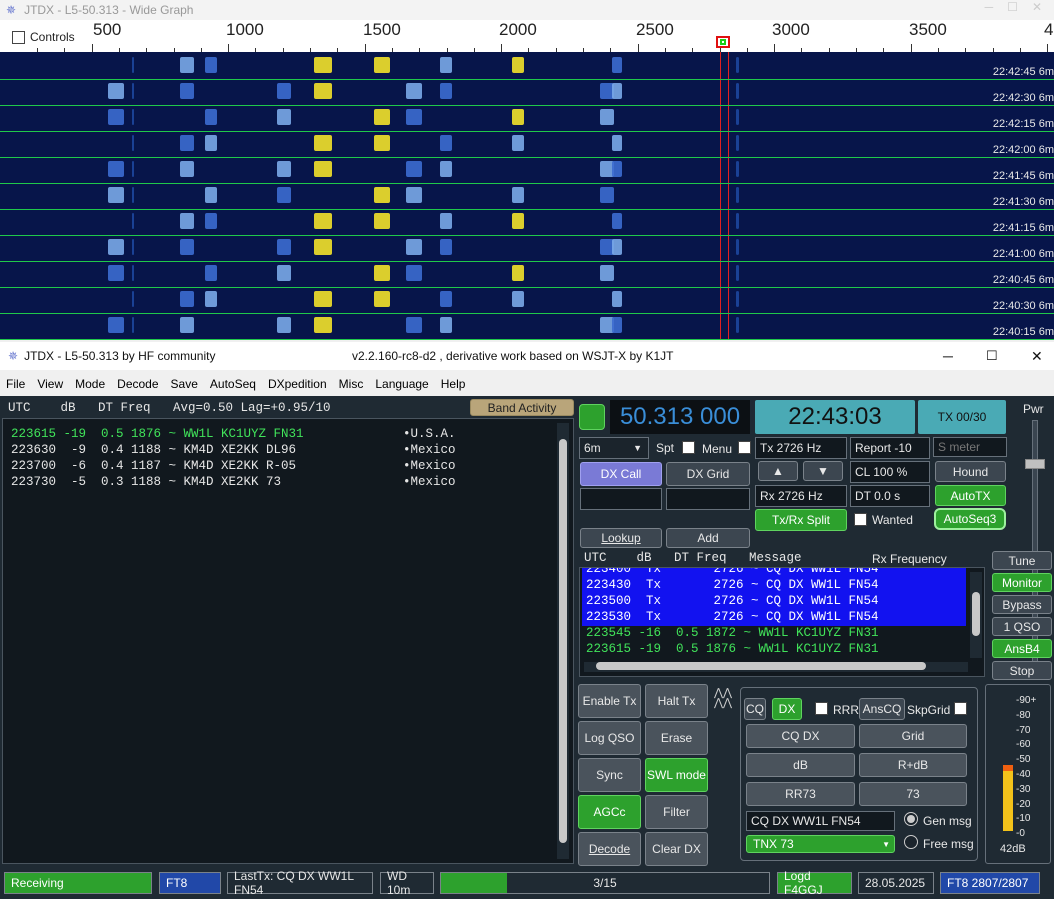 The height and width of the screenshot is (899, 1054). What do you see at coordinates (801, 496) in the screenshot?
I see `rx-frequency-spin: Rx 2726 Hz` at bounding box center [801, 496].